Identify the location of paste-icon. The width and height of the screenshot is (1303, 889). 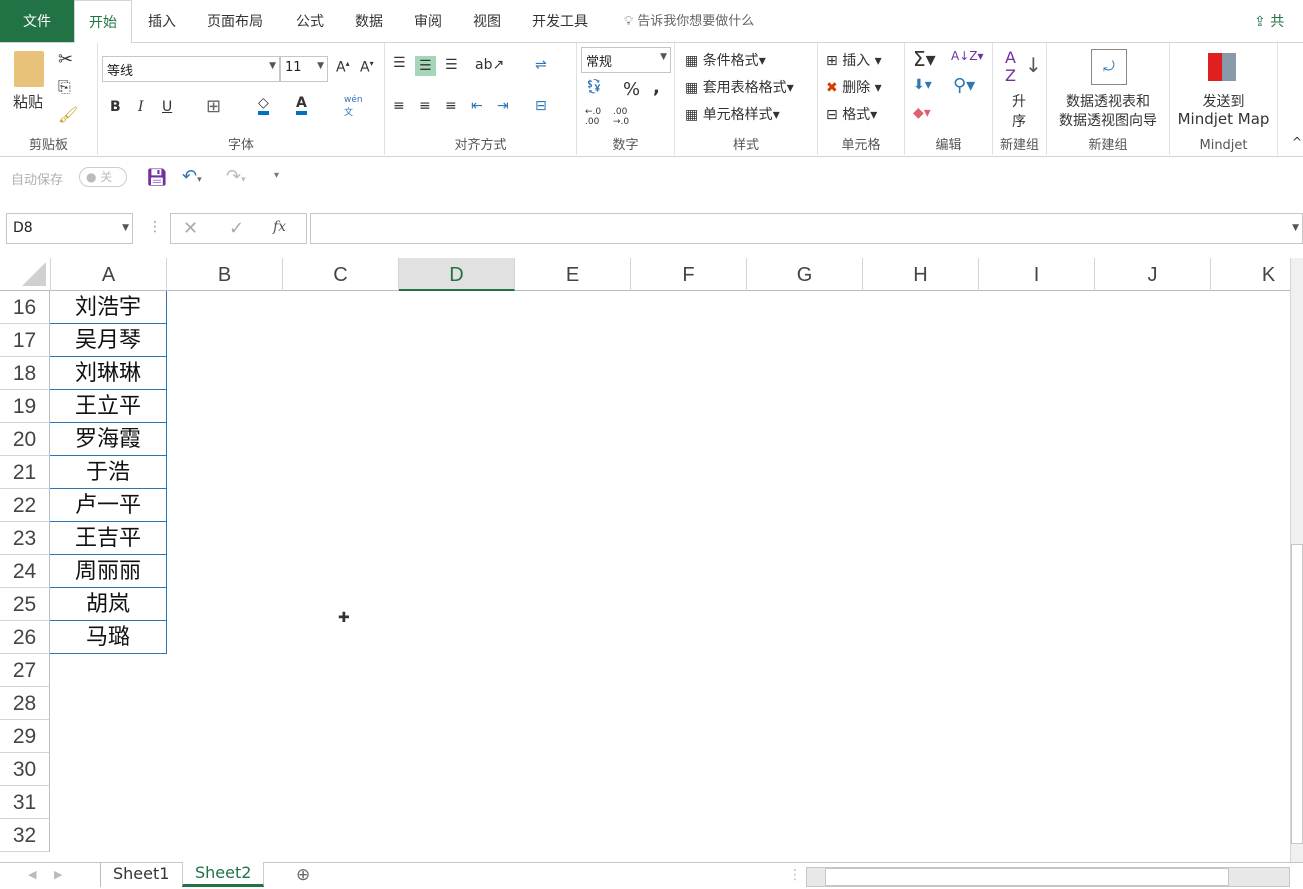
(29, 69).